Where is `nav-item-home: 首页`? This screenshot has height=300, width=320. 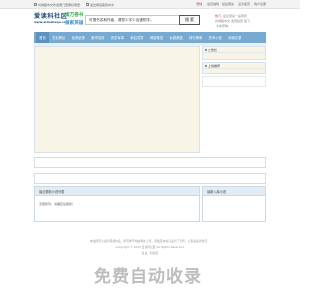
nav-item-home: 首页 is located at coordinates (42, 37).